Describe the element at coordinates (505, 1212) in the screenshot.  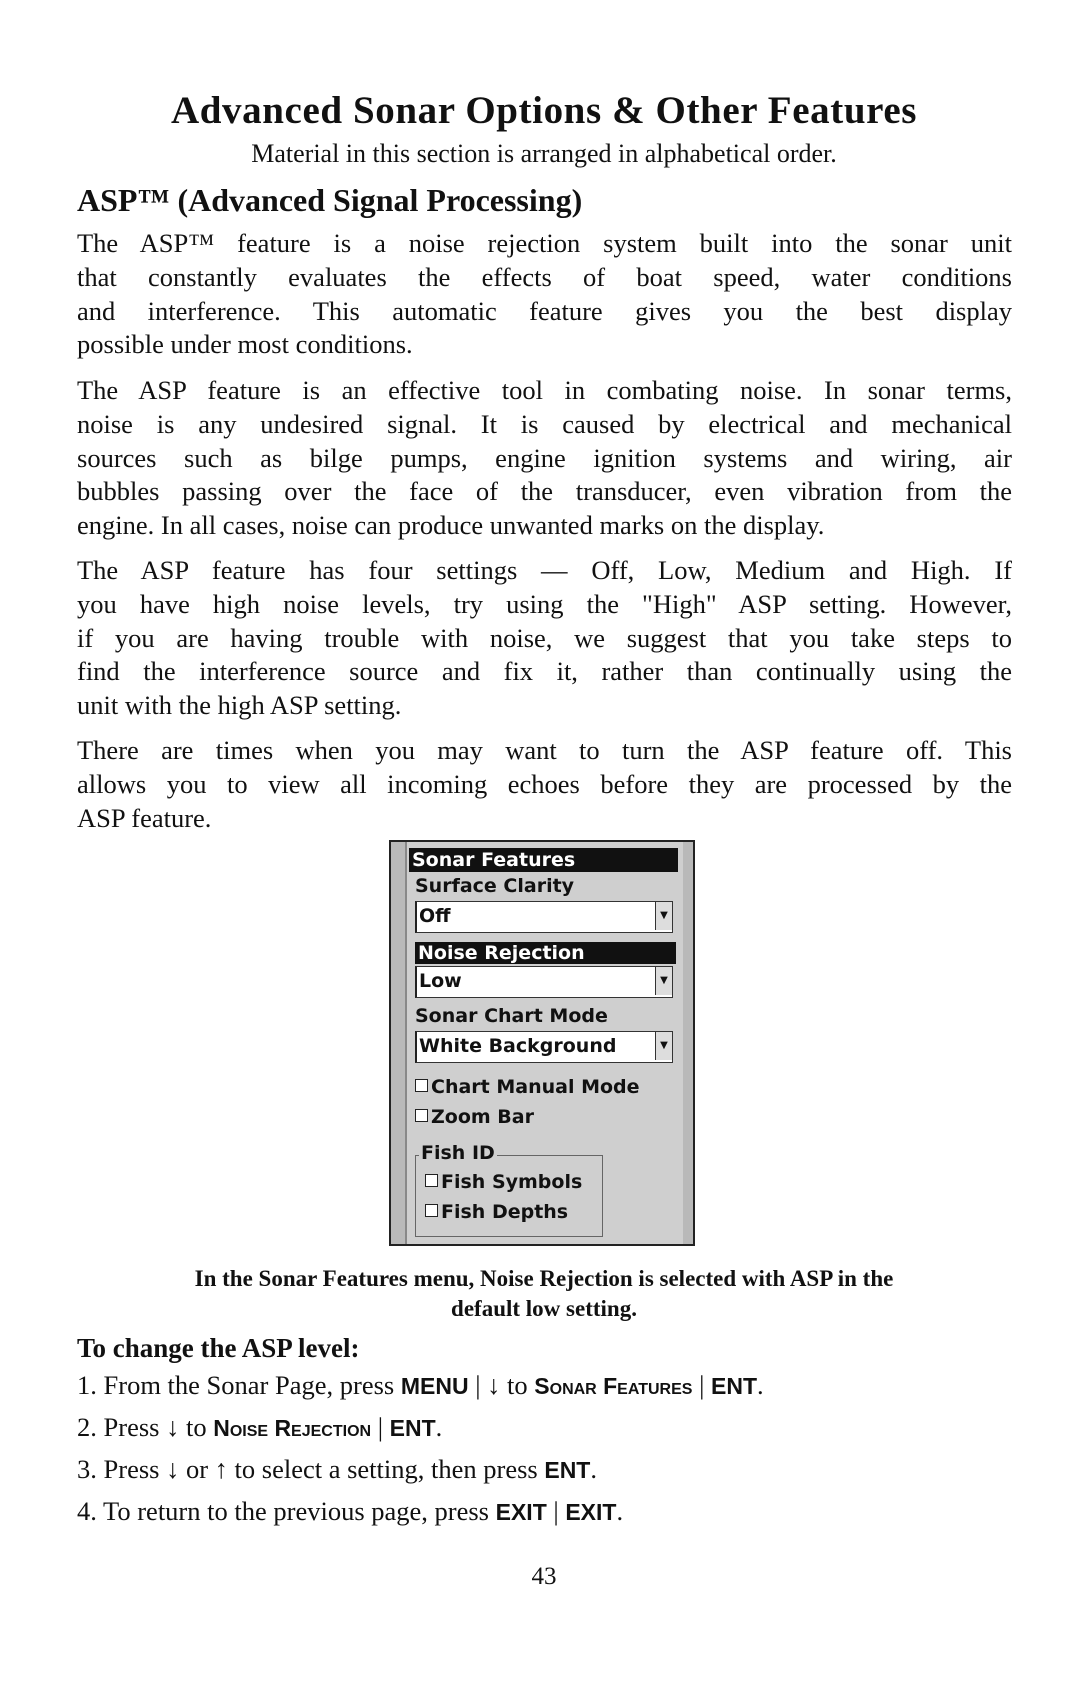
I see `checkbox-label: Fish Depths` at that location.